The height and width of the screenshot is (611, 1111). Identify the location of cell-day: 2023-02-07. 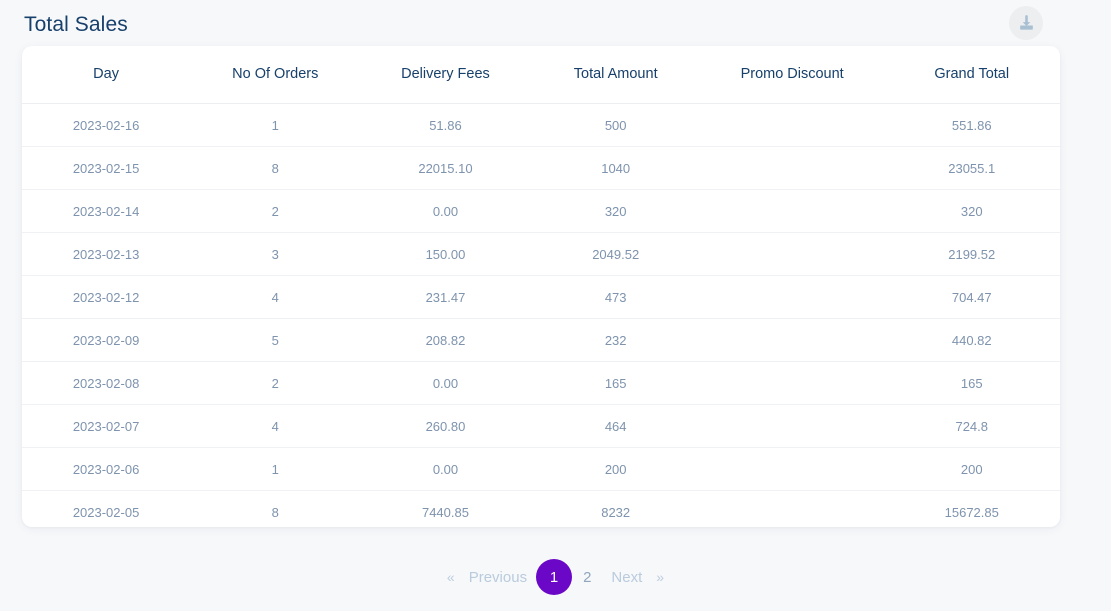
(106, 426).